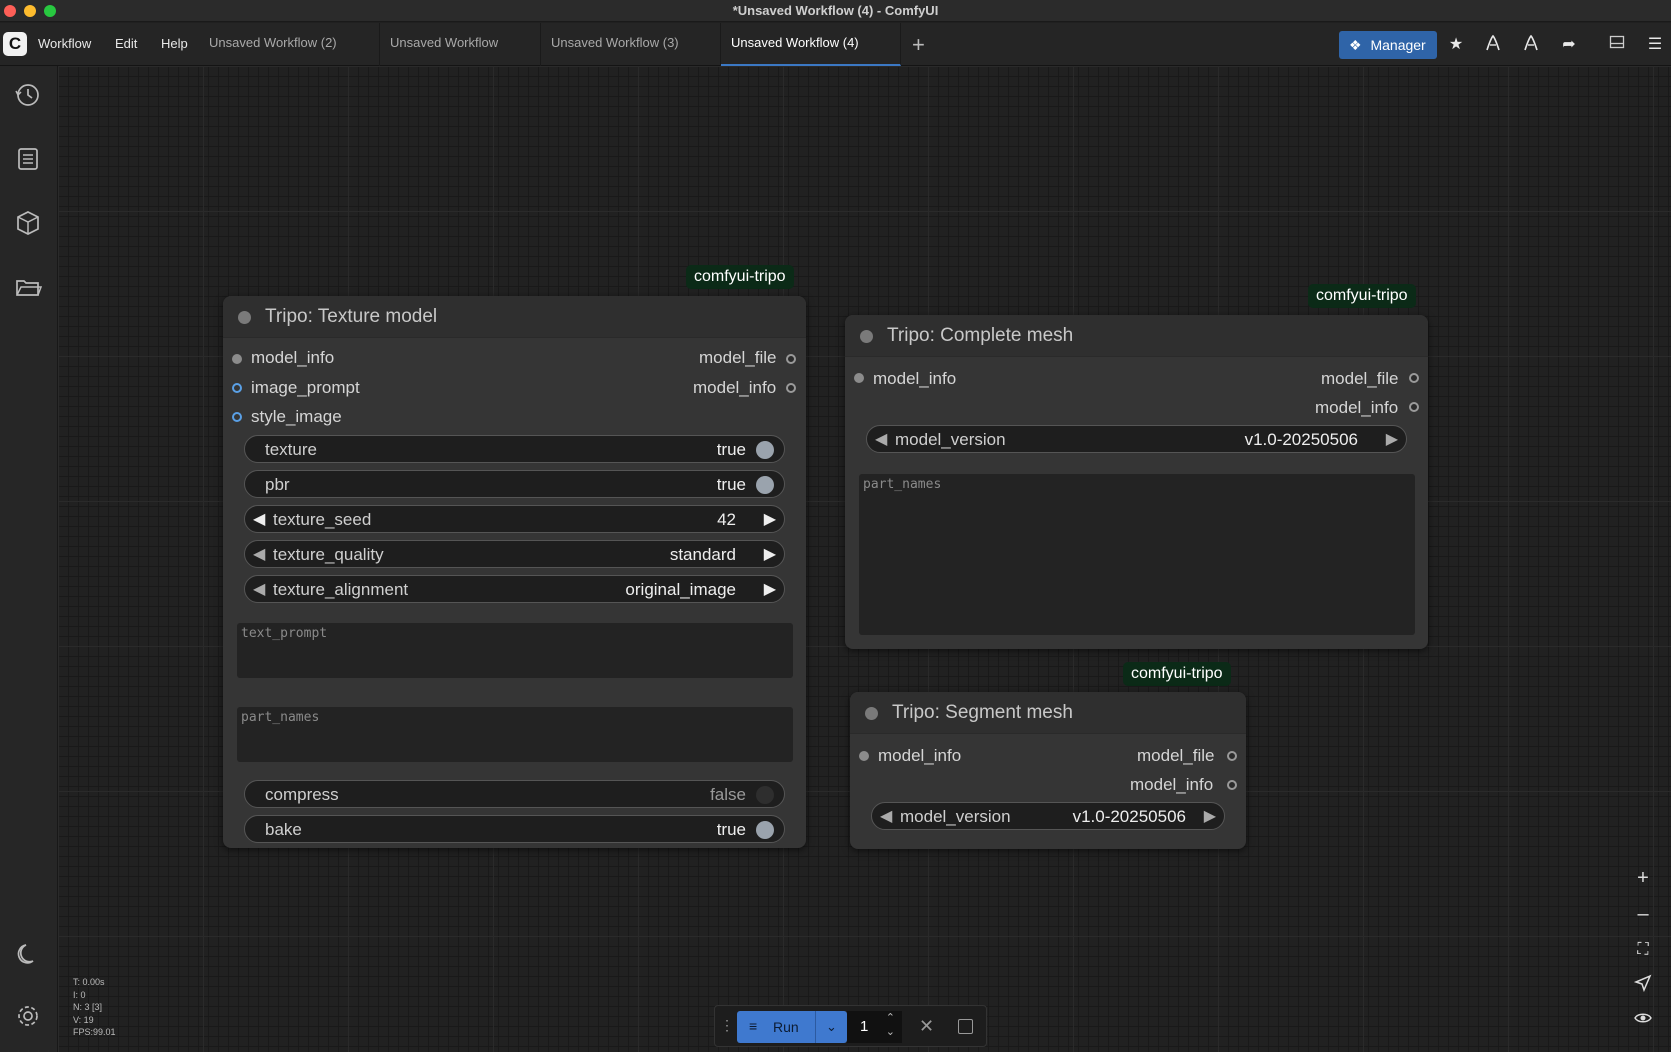 This screenshot has height=1052, width=1671. Describe the element at coordinates (1643, 986) in the screenshot. I see `select-mode-cursor-icon` at that location.